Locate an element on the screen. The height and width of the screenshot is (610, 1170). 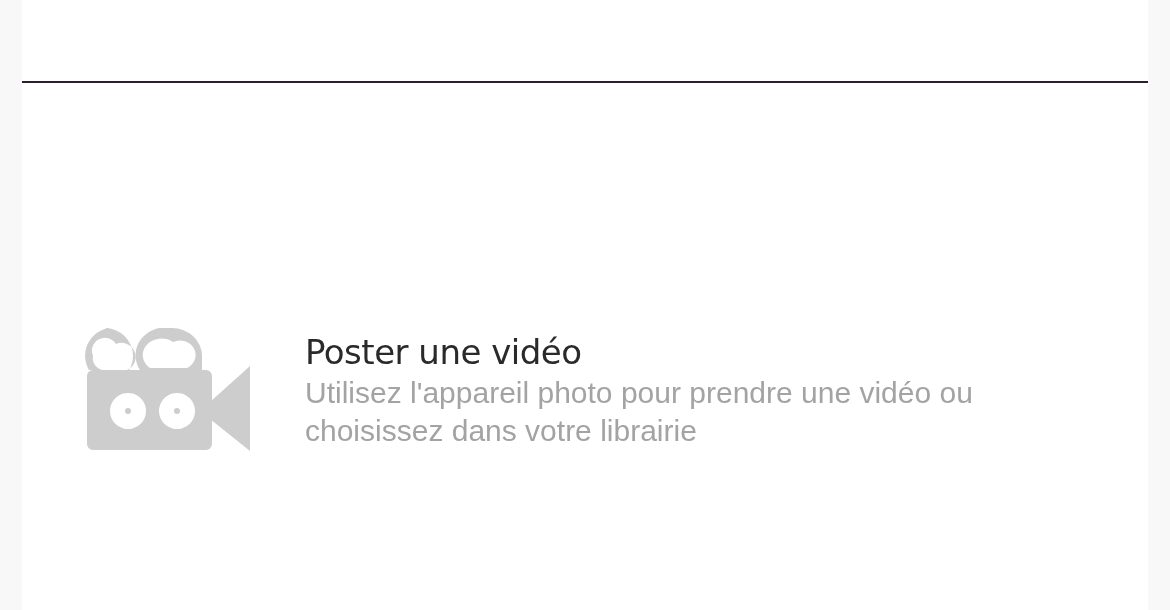
option-title: Poster une vidéo is located at coordinates (444, 352).